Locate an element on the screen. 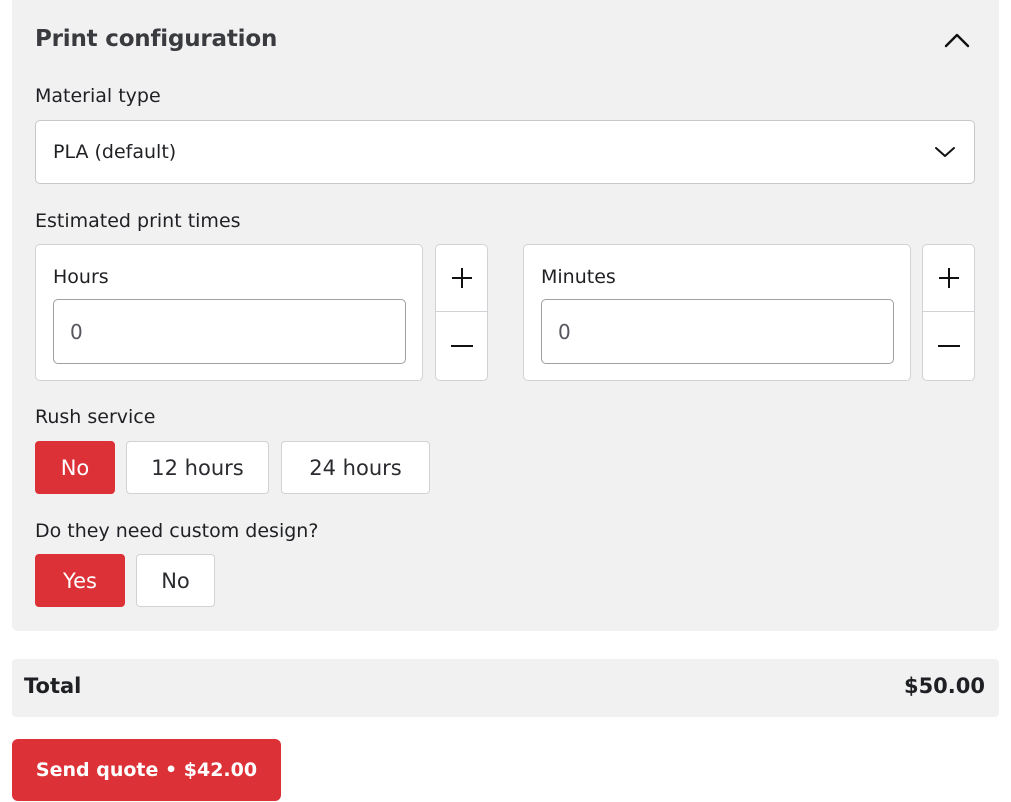  chevron-up-icon is located at coordinates (957, 40).